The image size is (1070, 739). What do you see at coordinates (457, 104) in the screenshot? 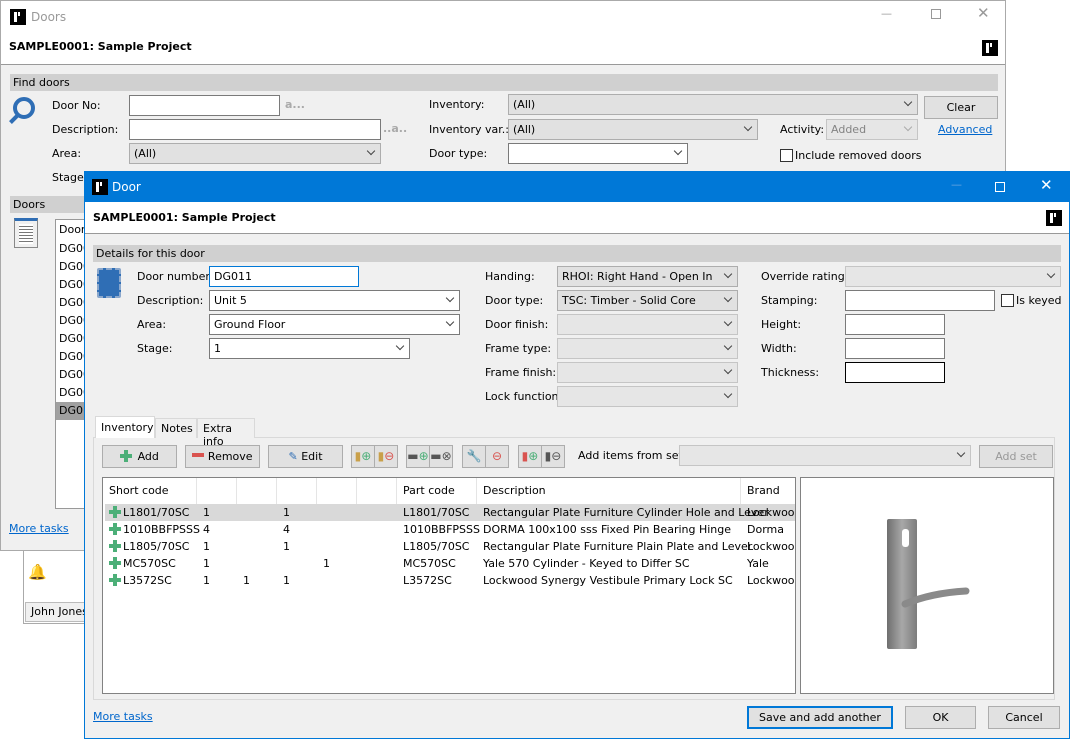
I see `inventory-label: Inventory:` at bounding box center [457, 104].